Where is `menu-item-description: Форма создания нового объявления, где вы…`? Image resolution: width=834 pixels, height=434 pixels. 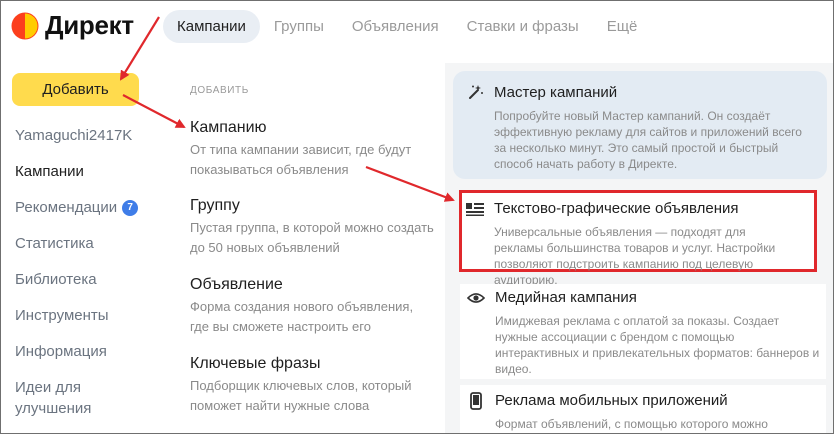 menu-item-description: Форма создания нового объявления, где вы… is located at coordinates (302, 316).